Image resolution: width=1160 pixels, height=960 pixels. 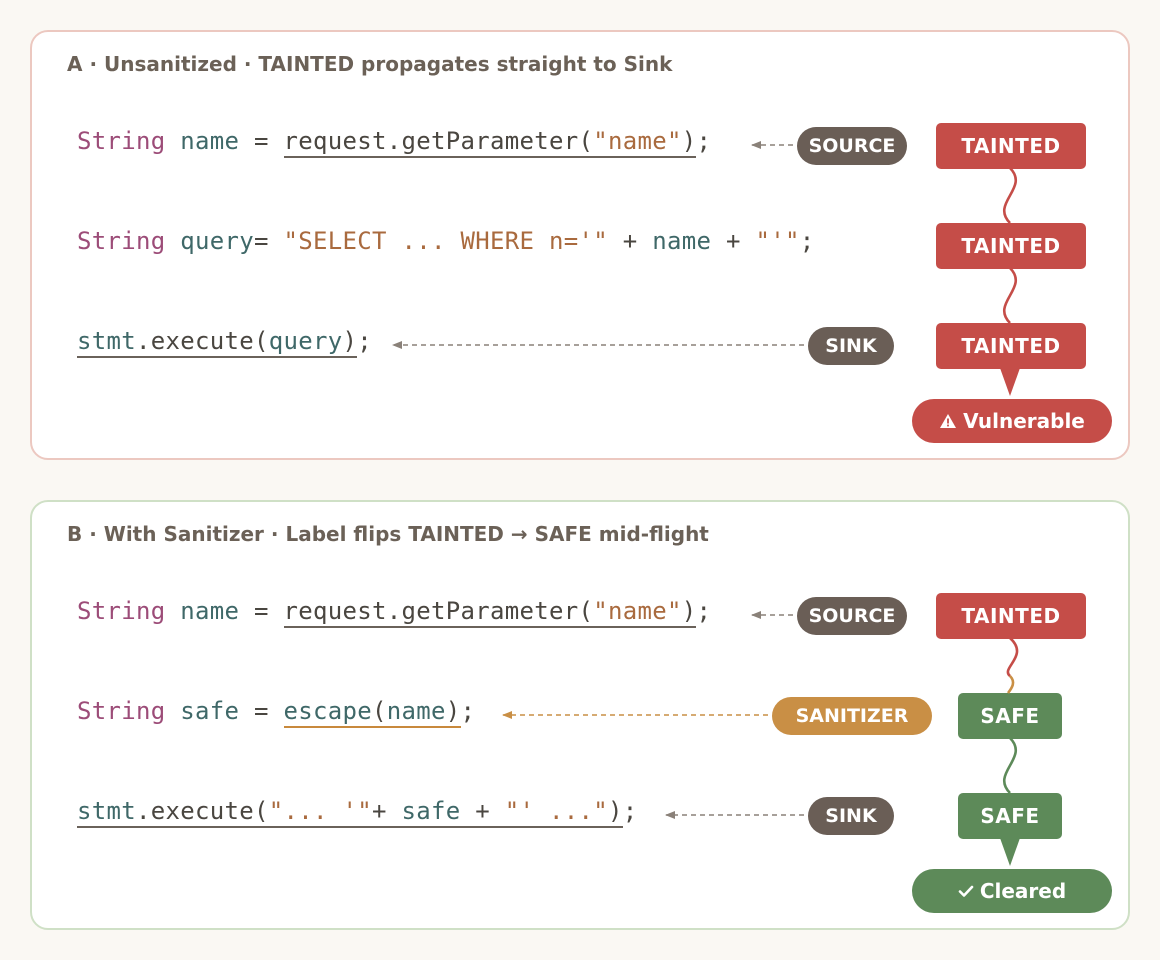 I want to click on safe-pointer, so click(x=1010, y=852).